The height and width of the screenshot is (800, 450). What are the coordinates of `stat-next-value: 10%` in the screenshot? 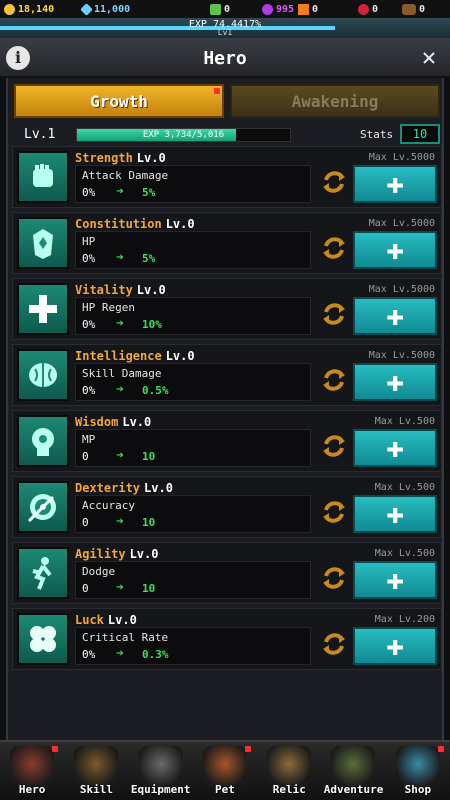 It's located at (152, 324).